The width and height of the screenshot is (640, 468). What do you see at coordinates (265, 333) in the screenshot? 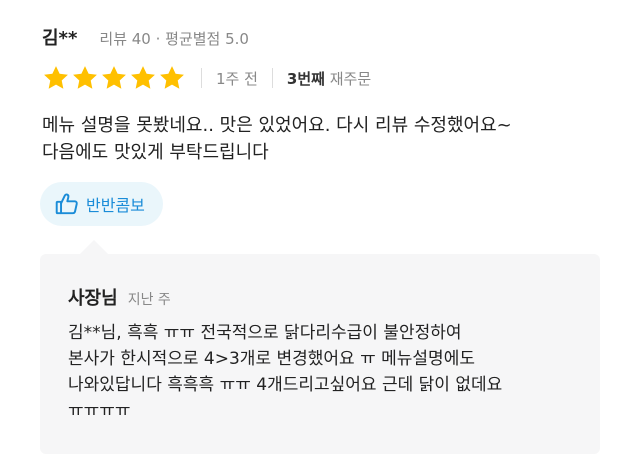
I see `reply-line: 김**님, 흑흑 ㅠㅠ 전국적으로 닭다리수급이 불안정하여` at bounding box center [265, 333].